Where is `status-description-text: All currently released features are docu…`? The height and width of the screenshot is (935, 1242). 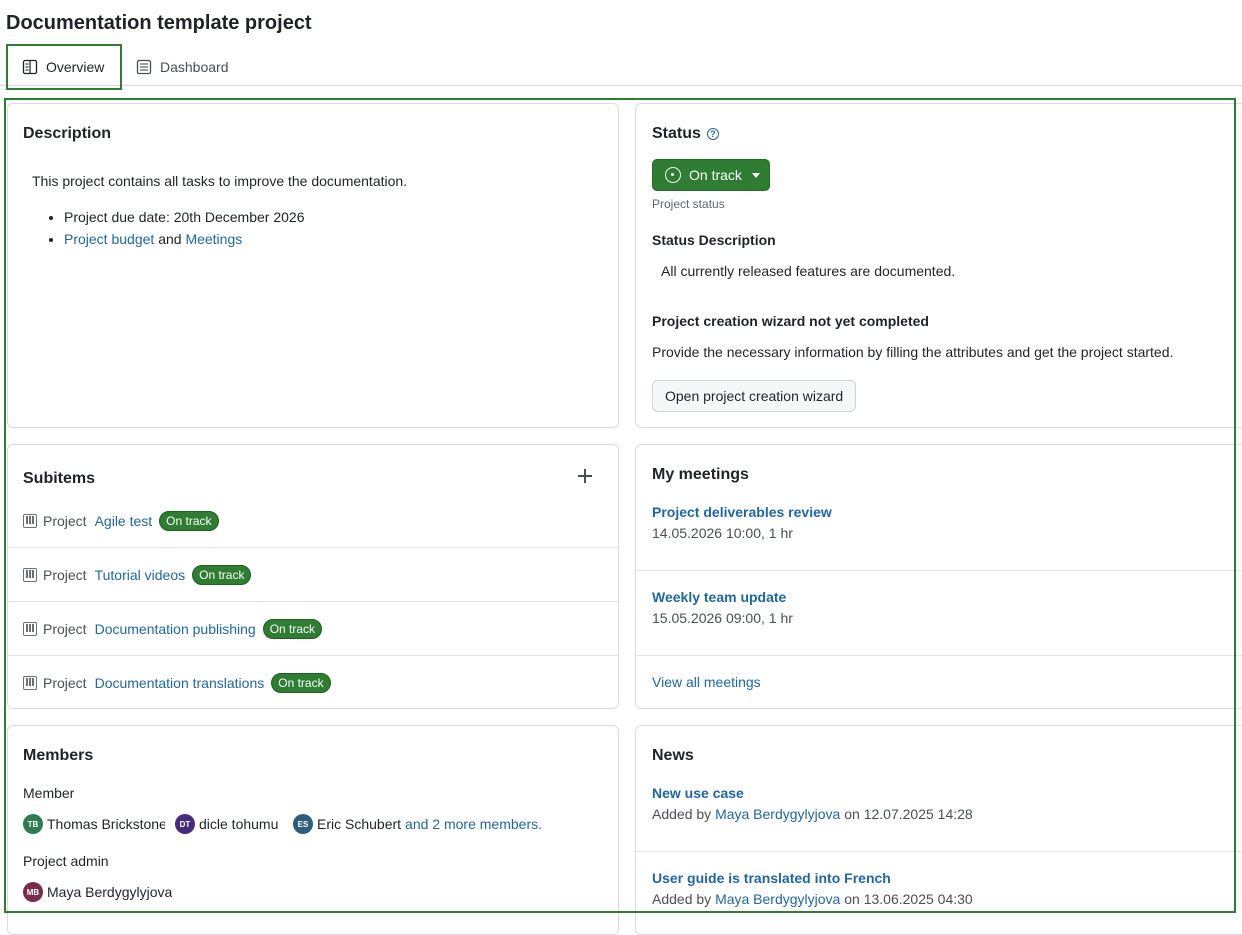
status-description-text: All currently released features are docu… is located at coordinates (808, 271).